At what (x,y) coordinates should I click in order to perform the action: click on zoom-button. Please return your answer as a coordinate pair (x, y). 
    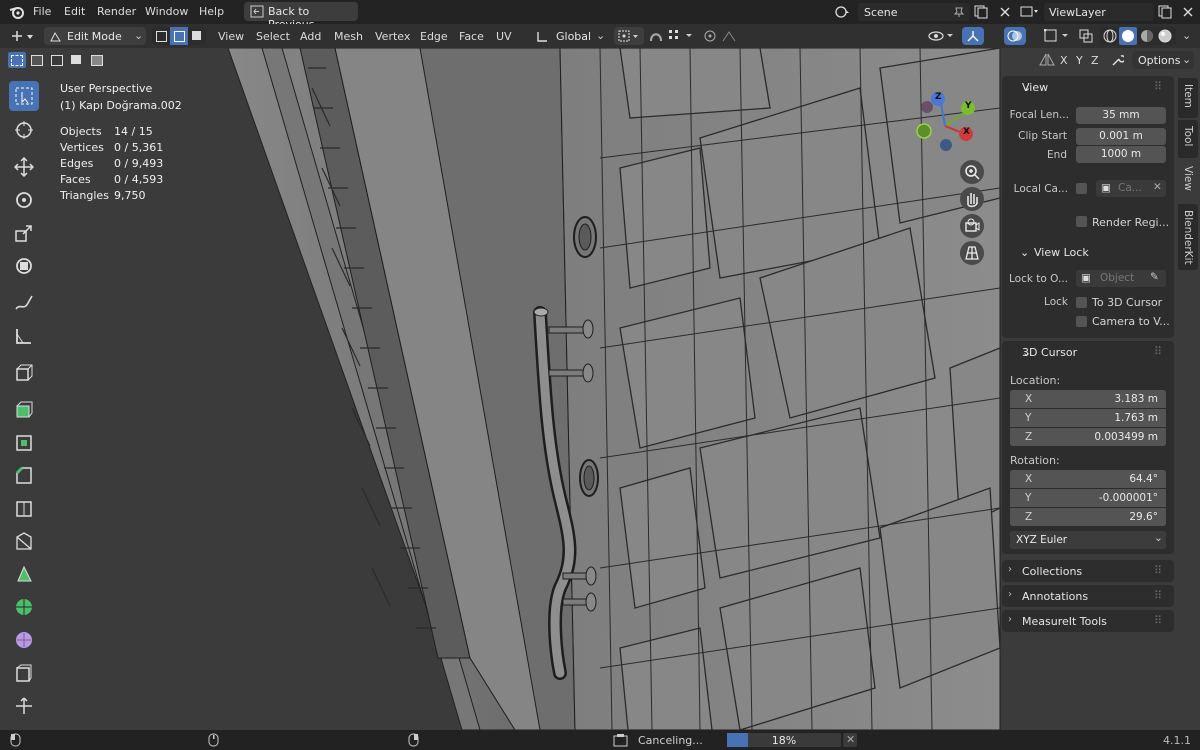
    Looking at the image, I should click on (972, 172).